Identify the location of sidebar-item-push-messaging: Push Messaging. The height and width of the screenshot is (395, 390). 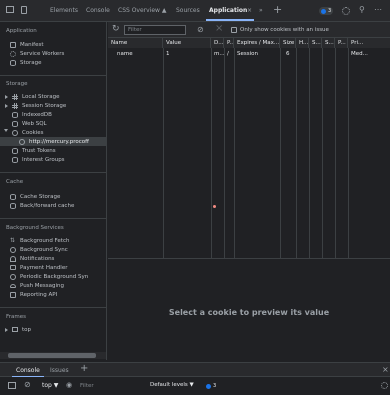
(37, 285).